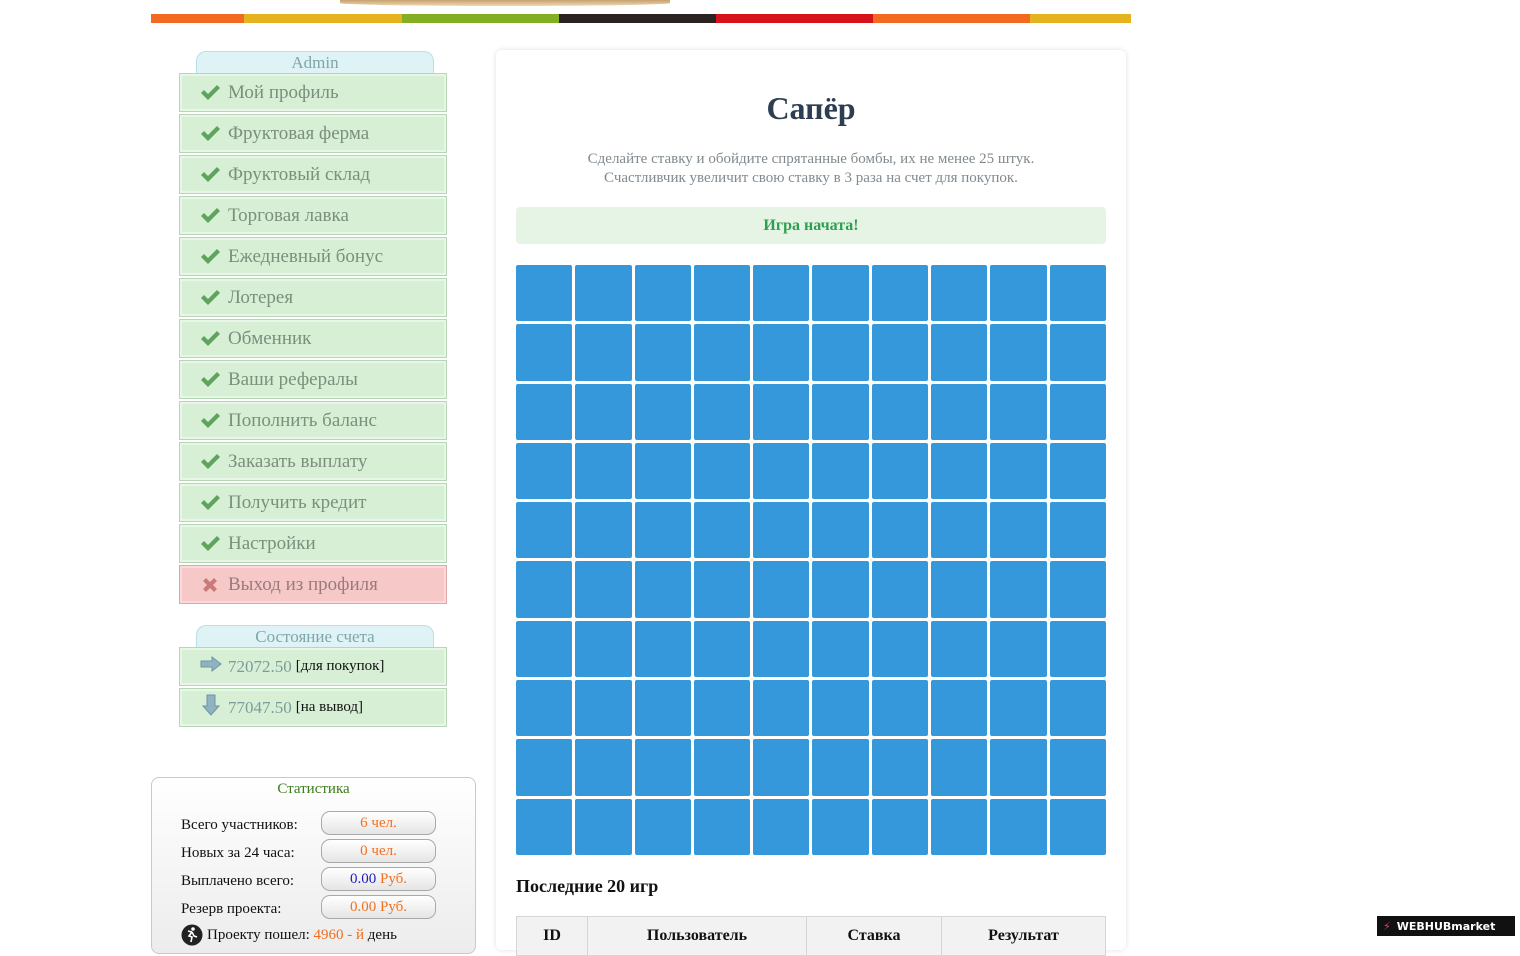  Describe the element at coordinates (313, 256) in the screenshot. I see `sidebar-item: Ежедневный бонус` at that location.